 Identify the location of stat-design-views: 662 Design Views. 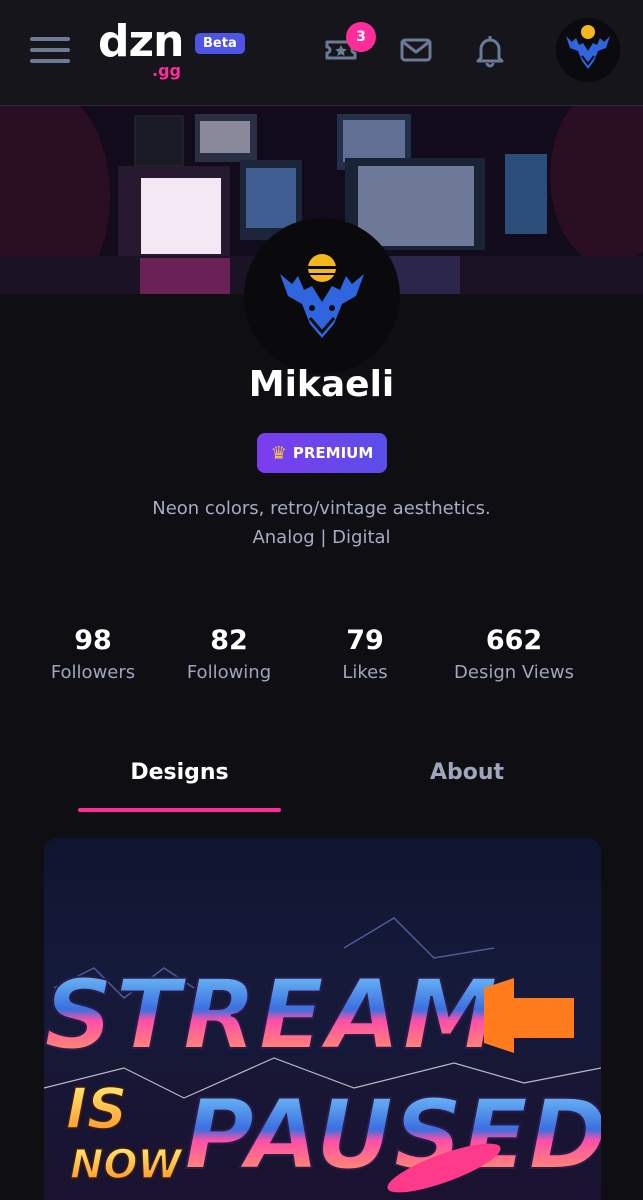
(514, 654).